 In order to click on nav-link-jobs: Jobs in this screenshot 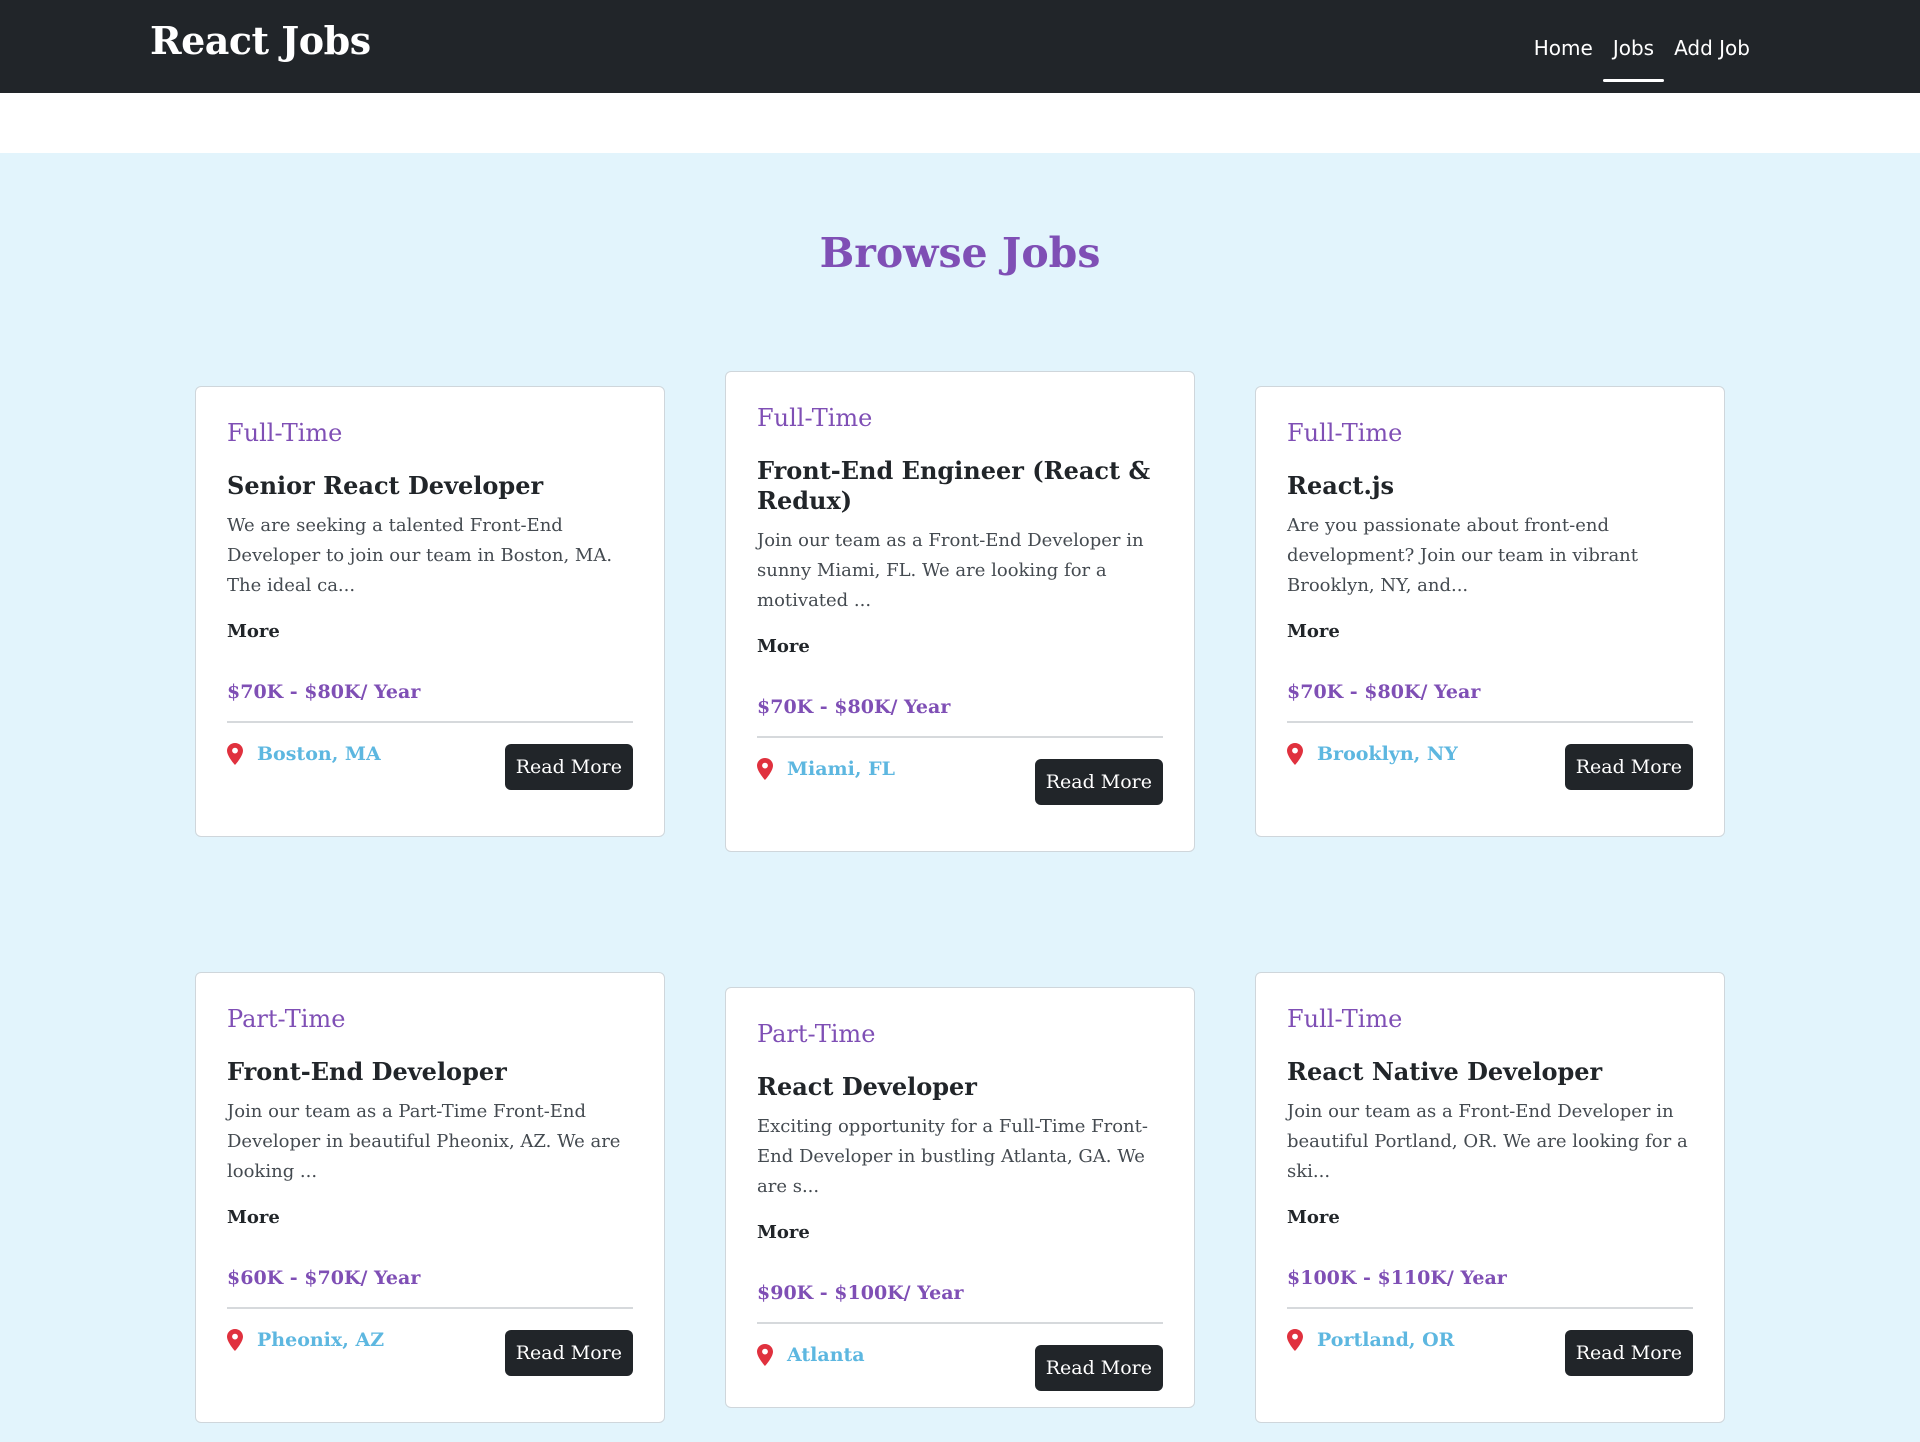, I will do `click(1633, 41)`.